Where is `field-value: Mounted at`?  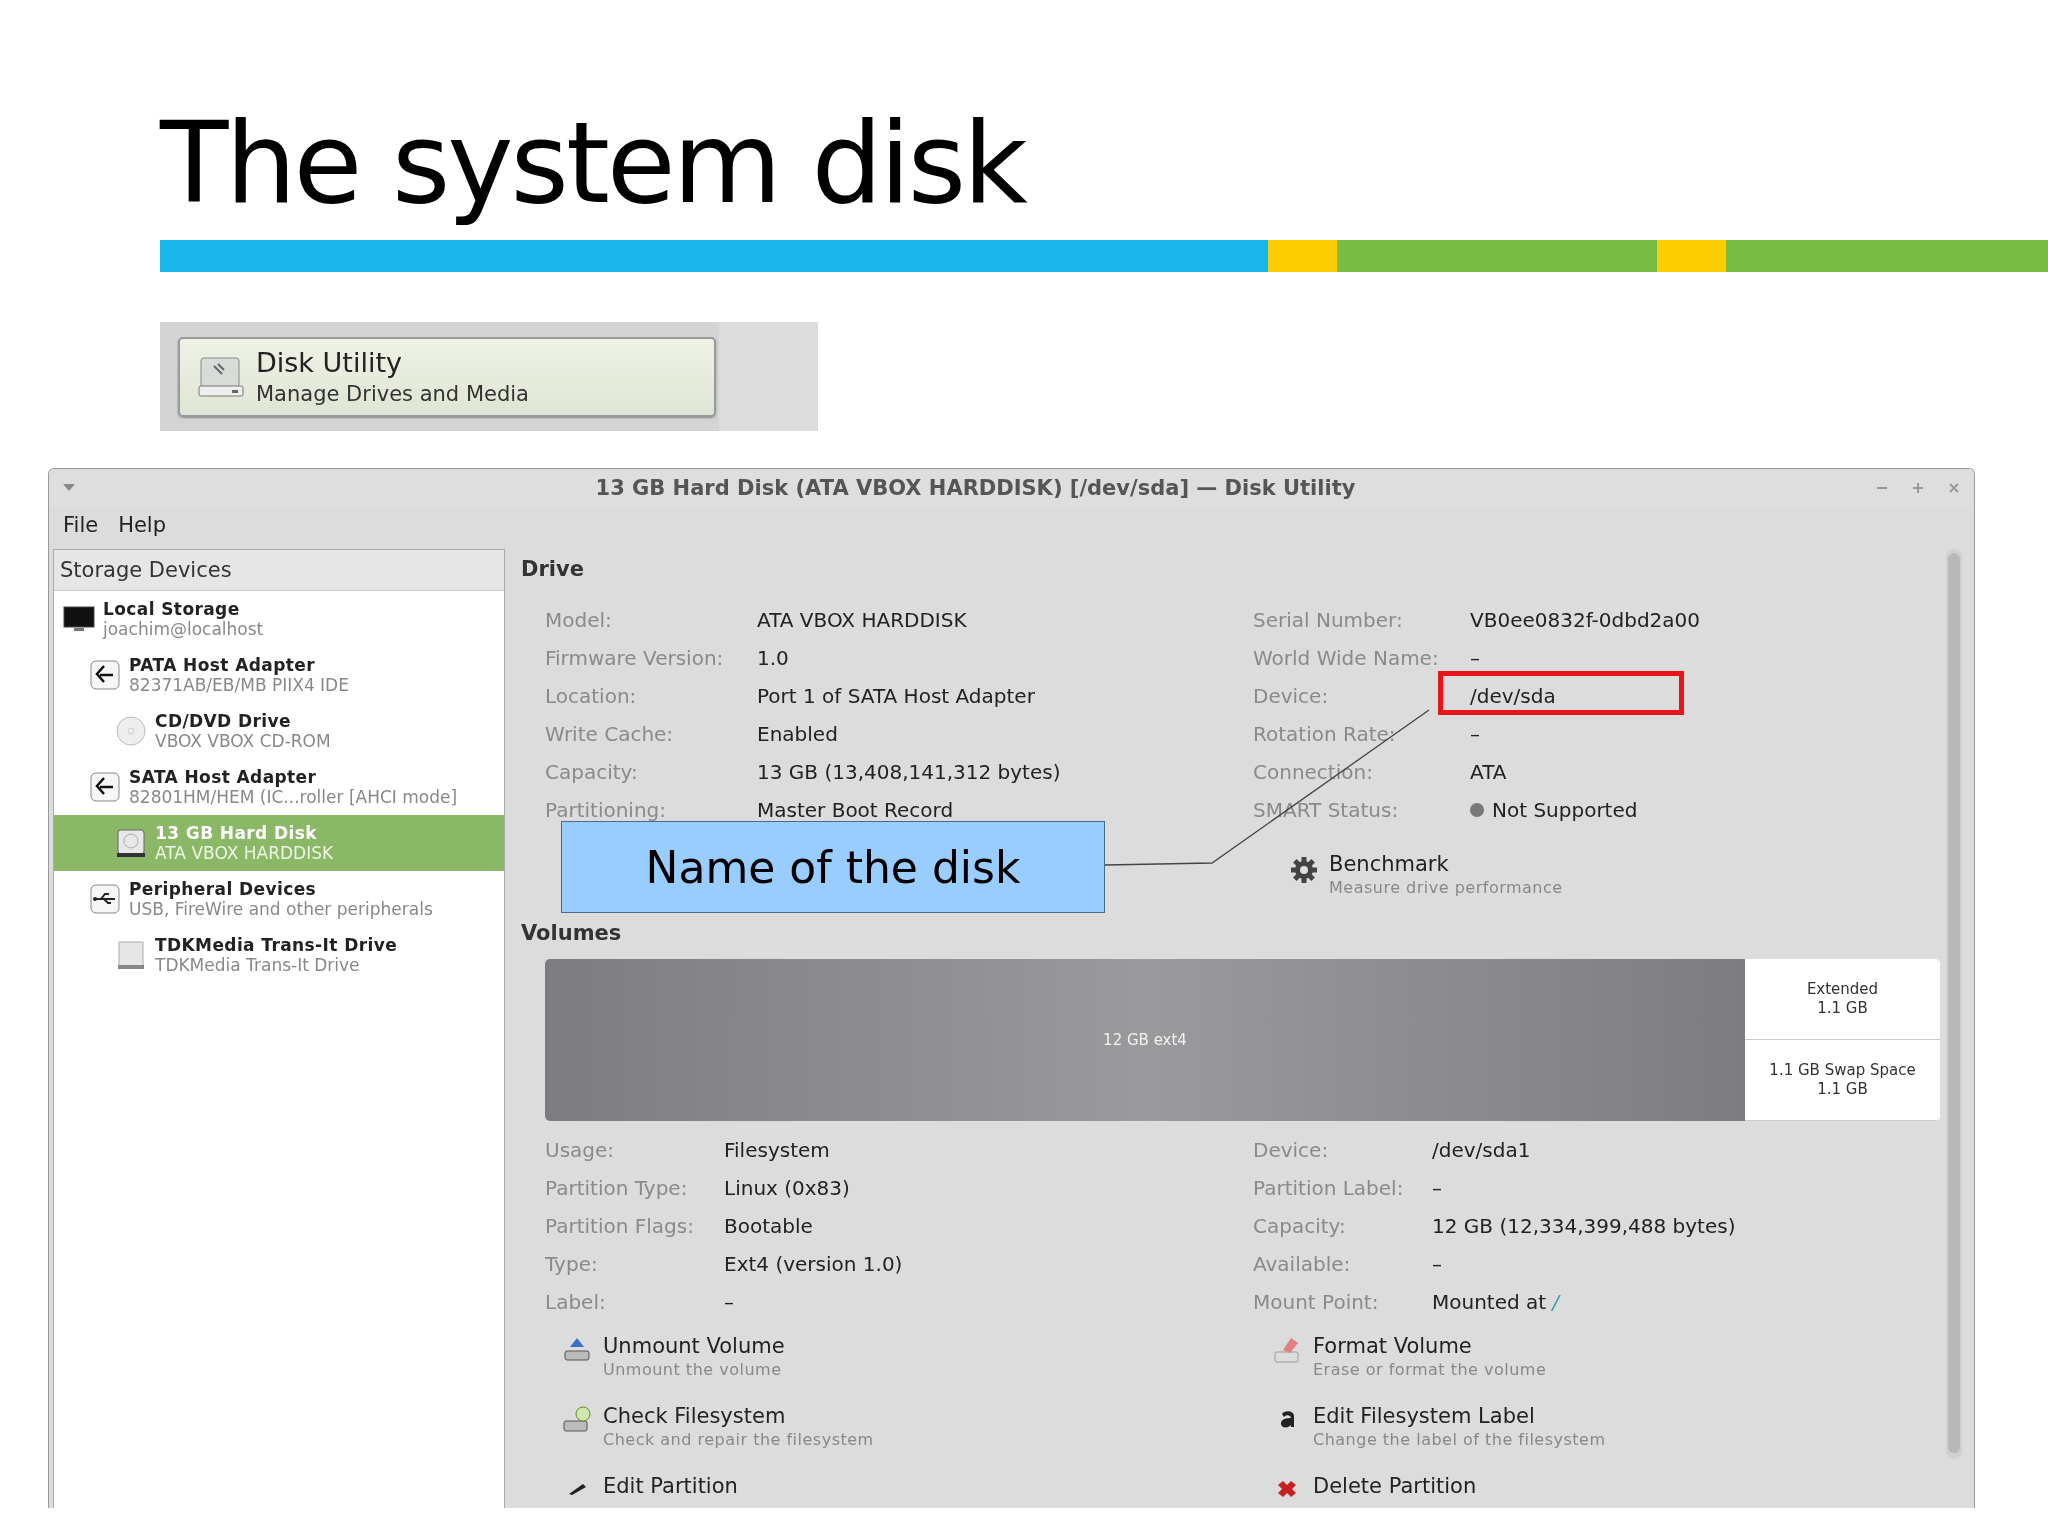 field-value: Mounted at is located at coordinates (1489, 1302).